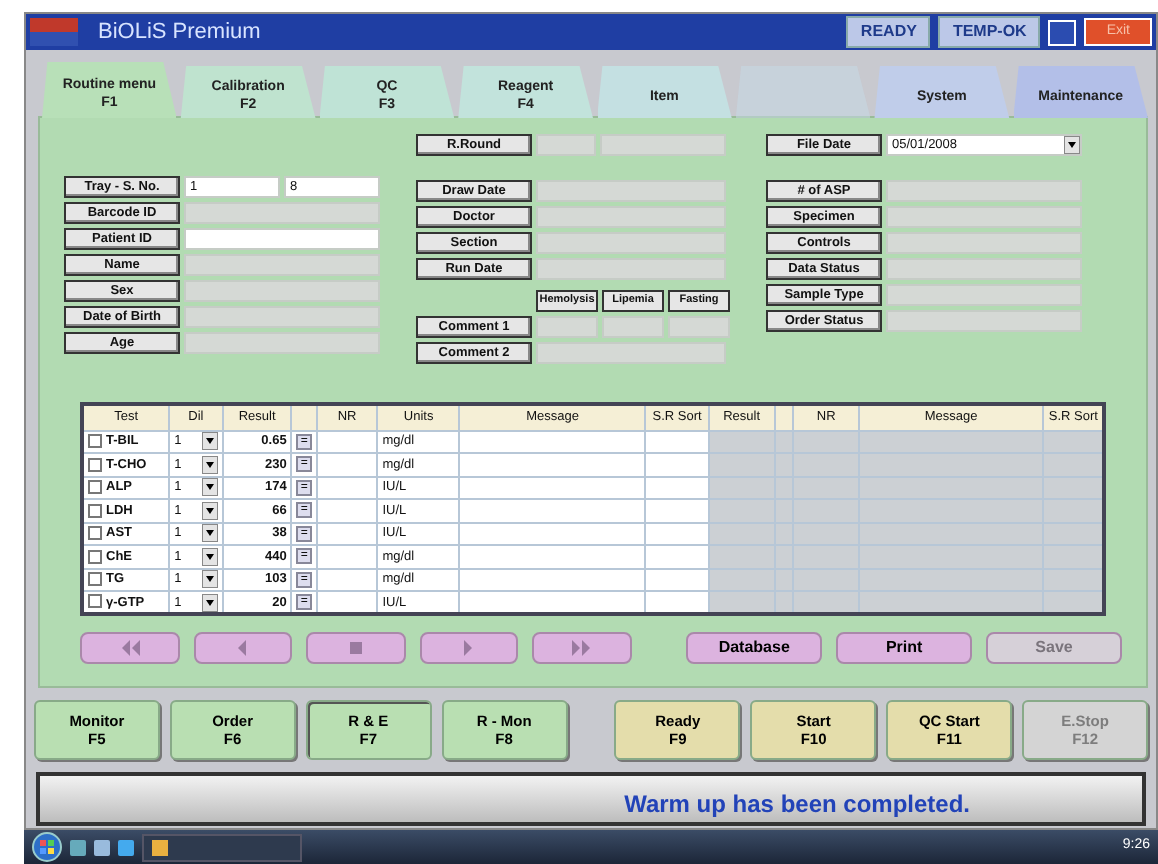 This screenshot has height=864, width=1158. Describe the element at coordinates (179, 32) in the screenshot. I see `window-title: BiOLiS Premium` at that location.